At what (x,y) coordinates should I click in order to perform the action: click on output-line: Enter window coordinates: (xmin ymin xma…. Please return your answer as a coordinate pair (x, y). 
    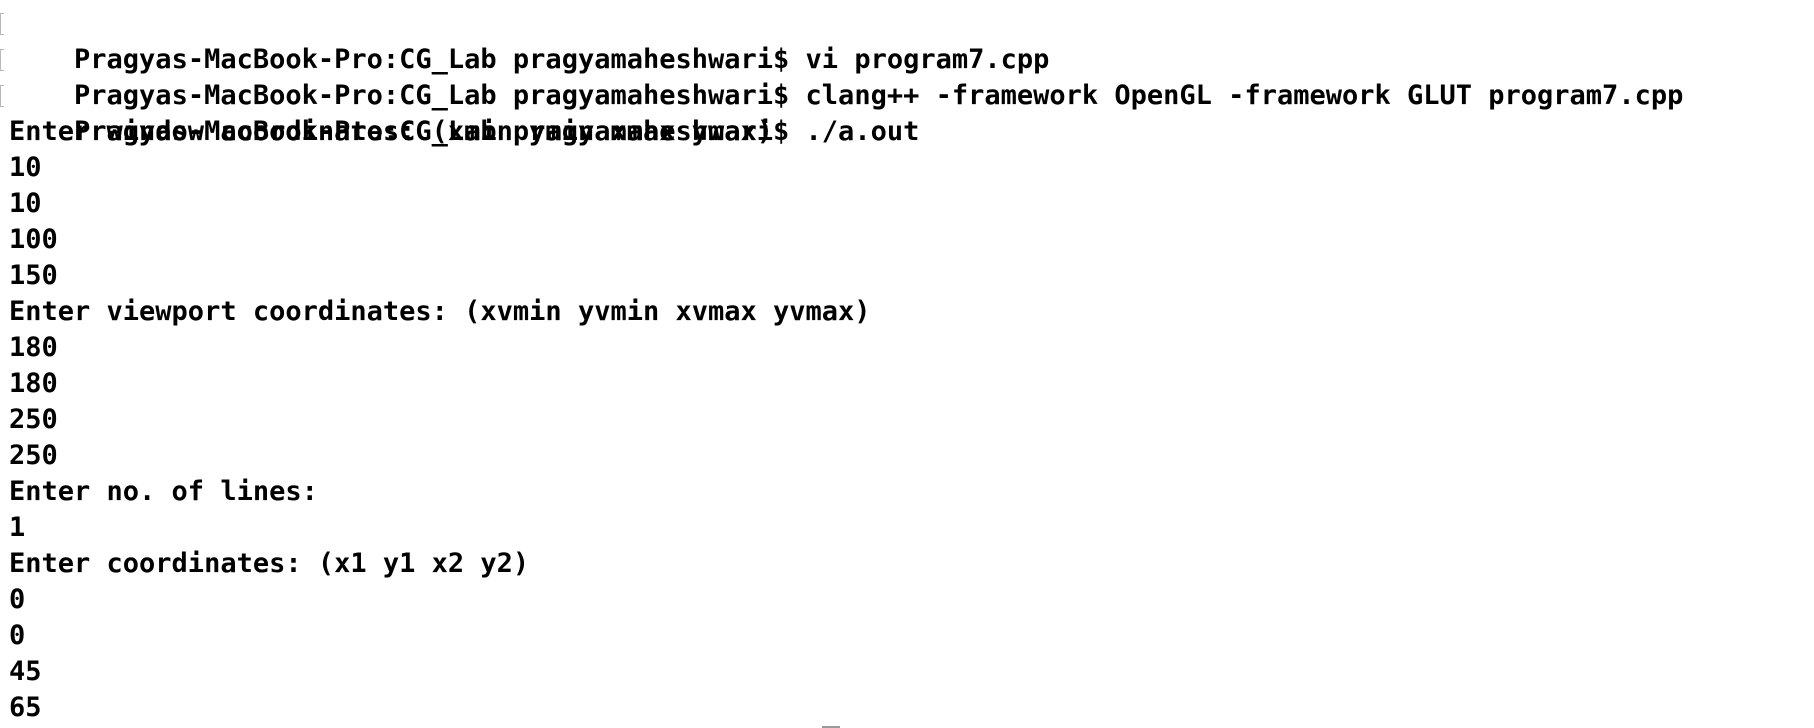
    Looking at the image, I should click on (391, 131).